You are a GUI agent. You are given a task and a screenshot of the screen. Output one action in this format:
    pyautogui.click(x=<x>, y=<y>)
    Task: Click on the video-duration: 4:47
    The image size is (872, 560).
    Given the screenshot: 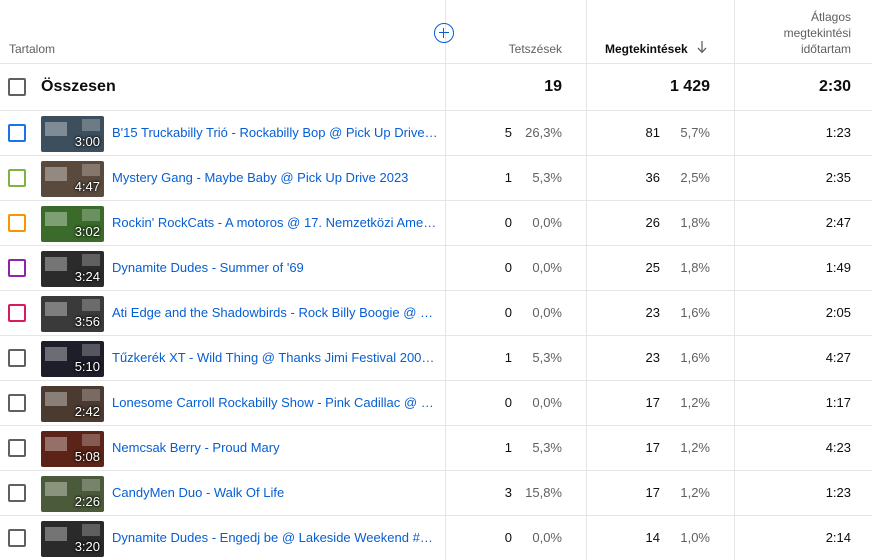 What is the action you would take?
    pyautogui.click(x=87, y=186)
    